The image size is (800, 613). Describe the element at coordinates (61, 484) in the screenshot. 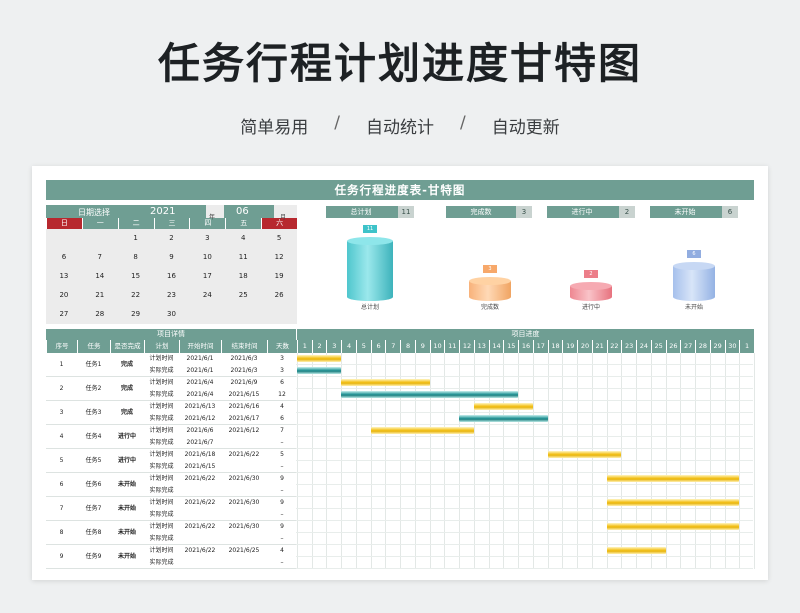

I see `task-no: 6` at that location.